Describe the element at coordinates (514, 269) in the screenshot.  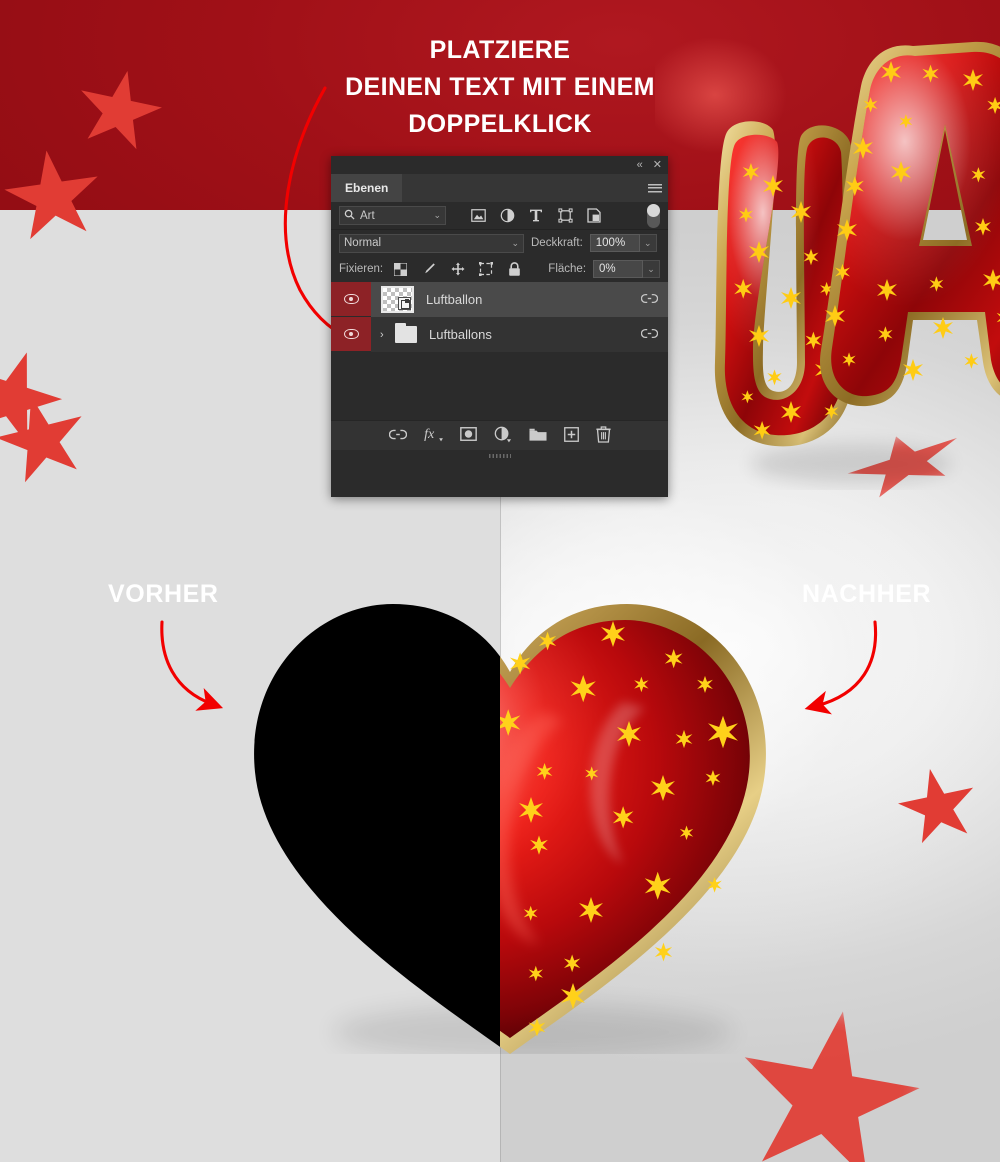
I see `lock-all-icon` at that location.